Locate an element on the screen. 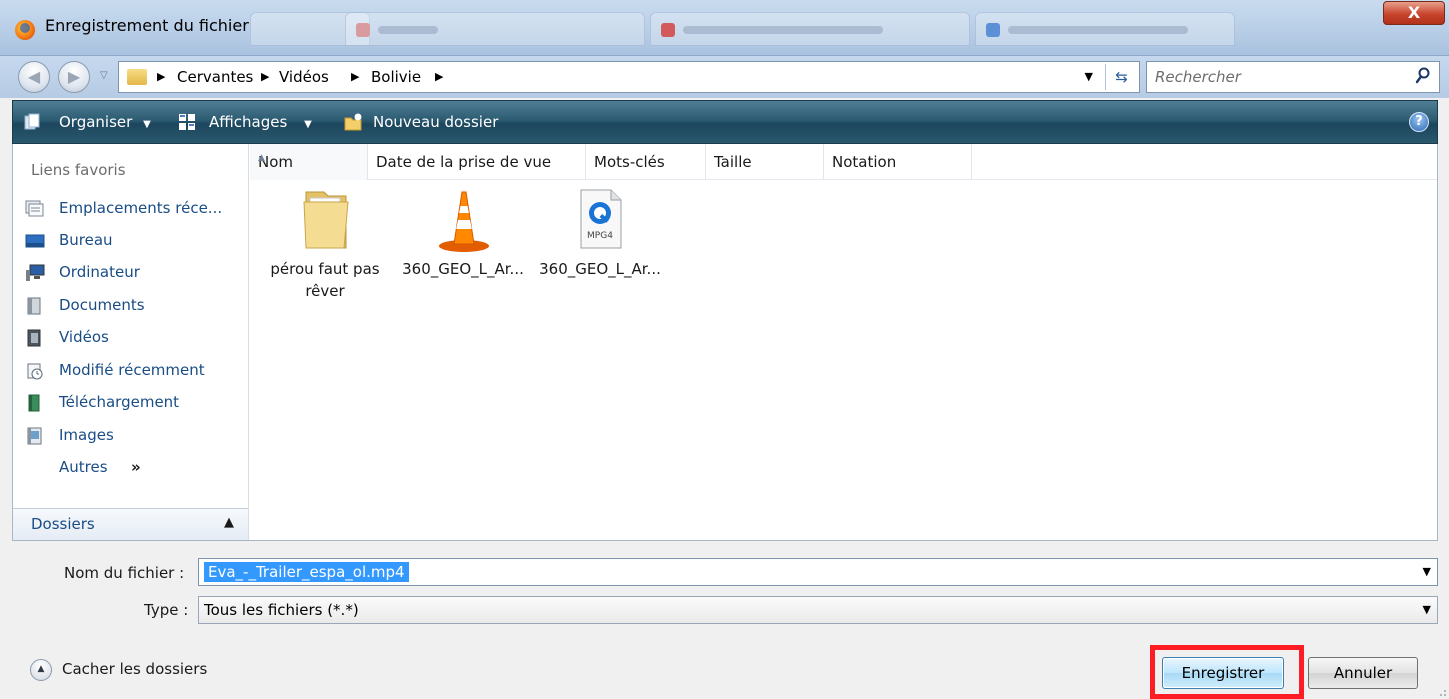 The height and width of the screenshot is (699, 1449). fav-recently-changed: Modifié récemment is located at coordinates (135, 371).